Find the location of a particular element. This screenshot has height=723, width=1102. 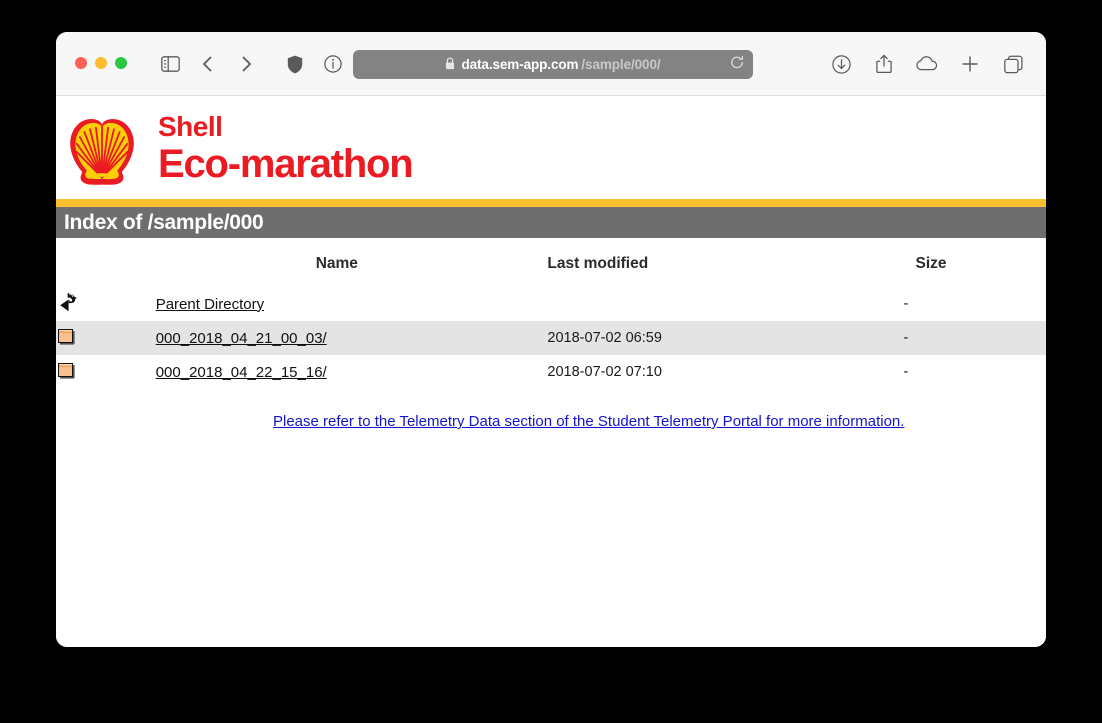

back-button is located at coordinates (208, 64).